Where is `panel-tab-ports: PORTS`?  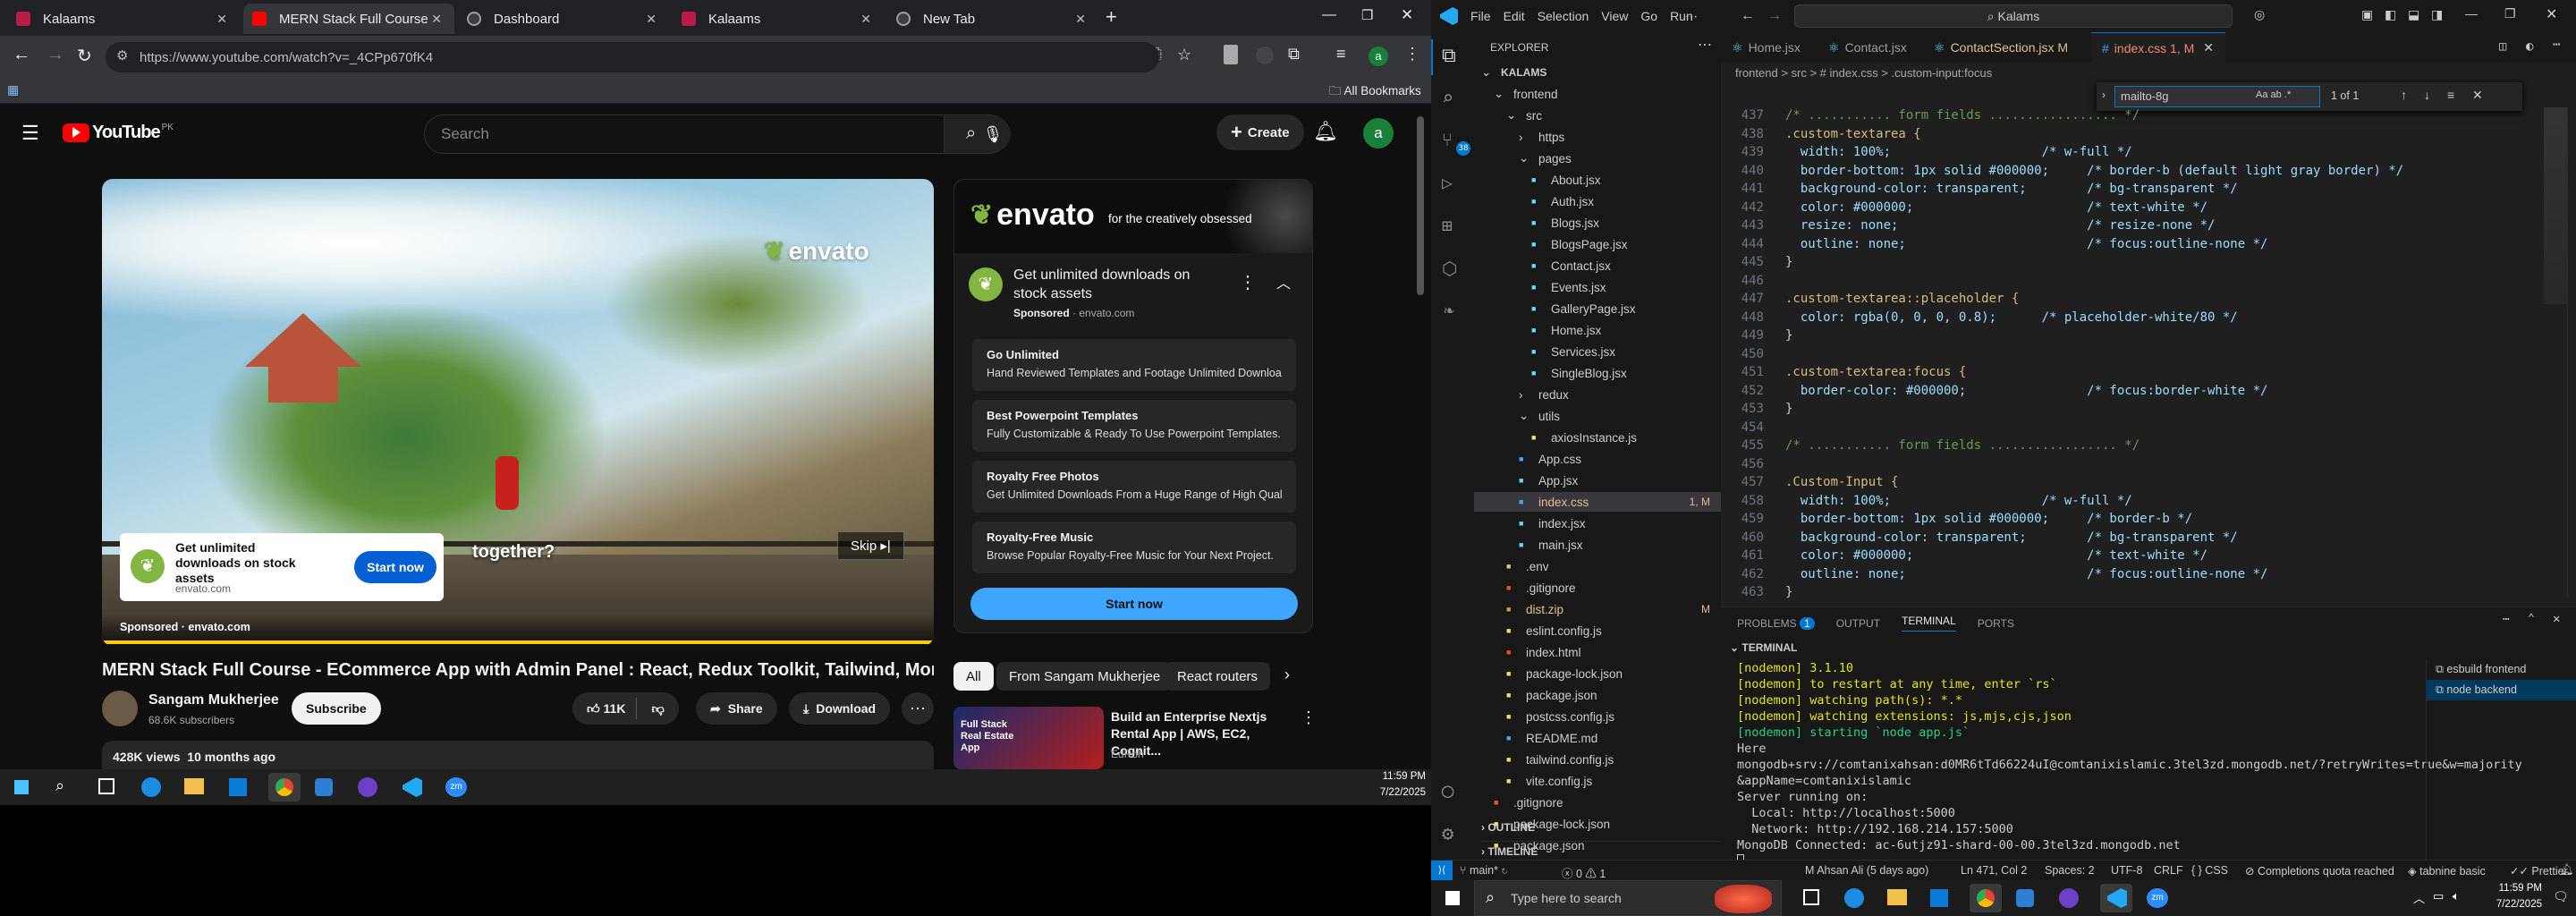 panel-tab-ports: PORTS is located at coordinates (1996, 623).